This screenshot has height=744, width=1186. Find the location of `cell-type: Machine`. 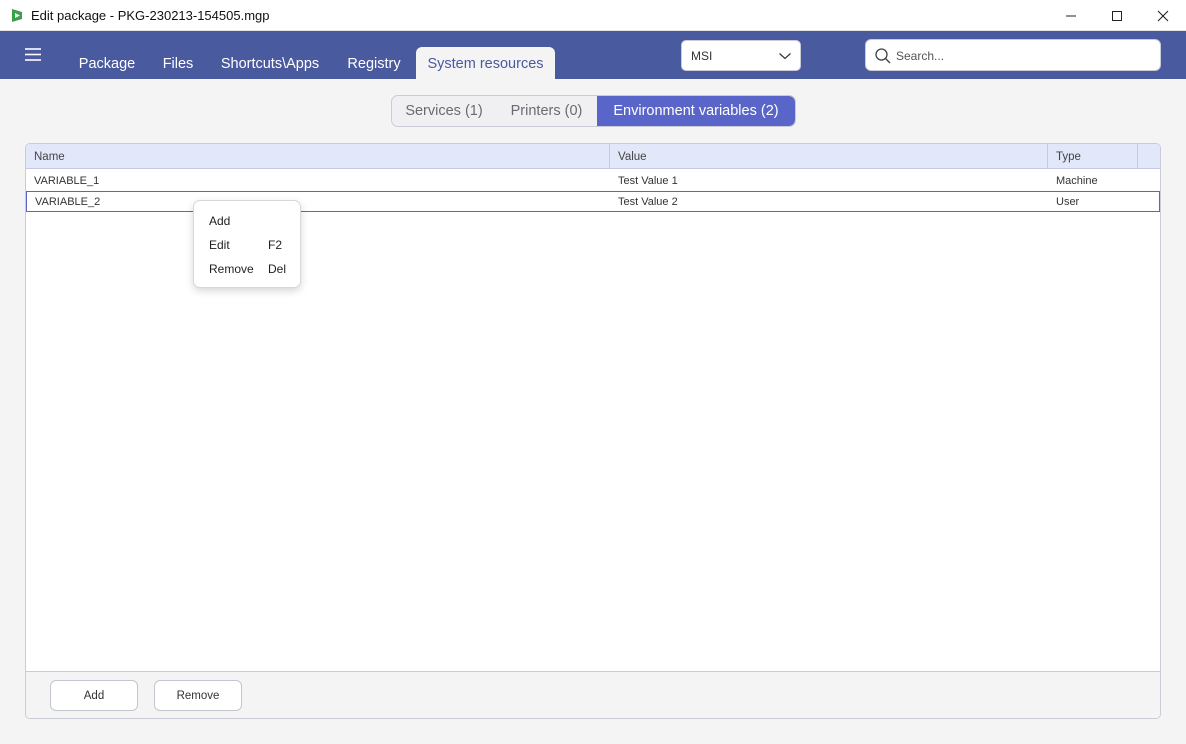

cell-type: Machine is located at coordinates (1077, 180).